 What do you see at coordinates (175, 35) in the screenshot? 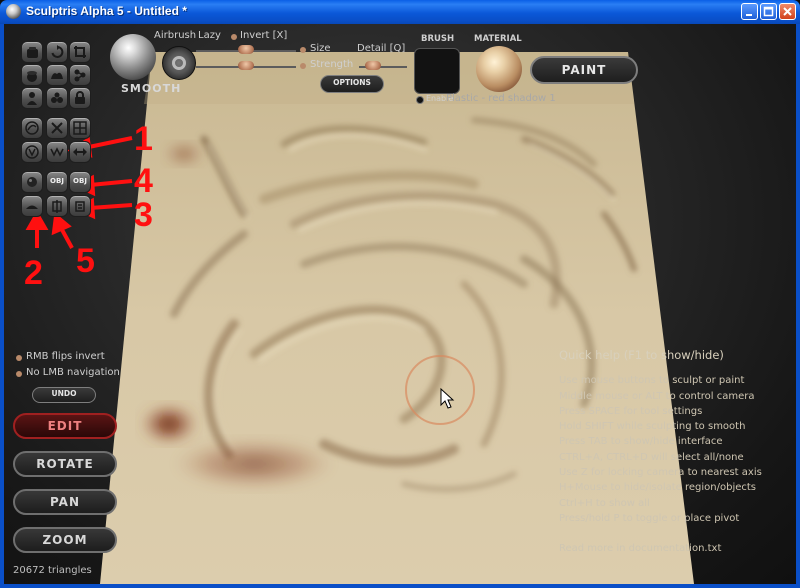
I see `airbrush-toggle: Airbrush` at bounding box center [175, 35].